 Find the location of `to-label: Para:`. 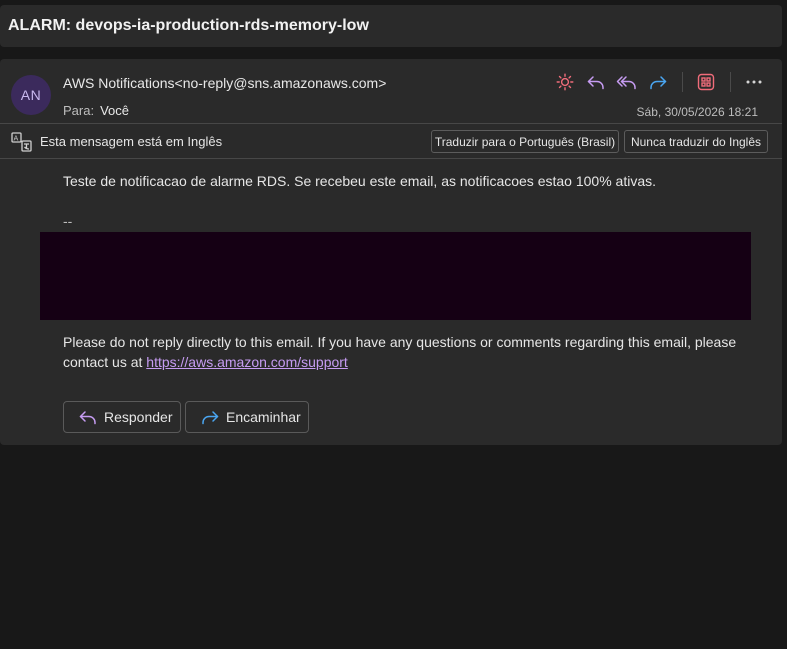

to-label: Para: is located at coordinates (79, 110).